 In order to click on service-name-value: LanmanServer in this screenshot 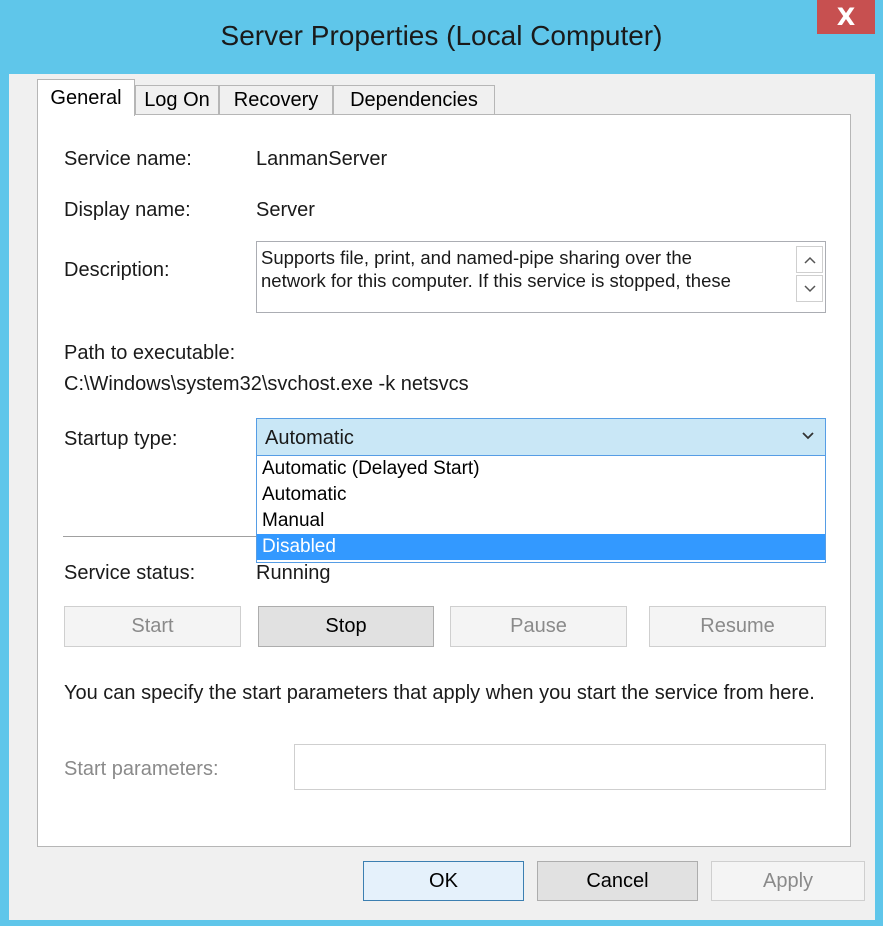, I will do `click(321, 159)`.